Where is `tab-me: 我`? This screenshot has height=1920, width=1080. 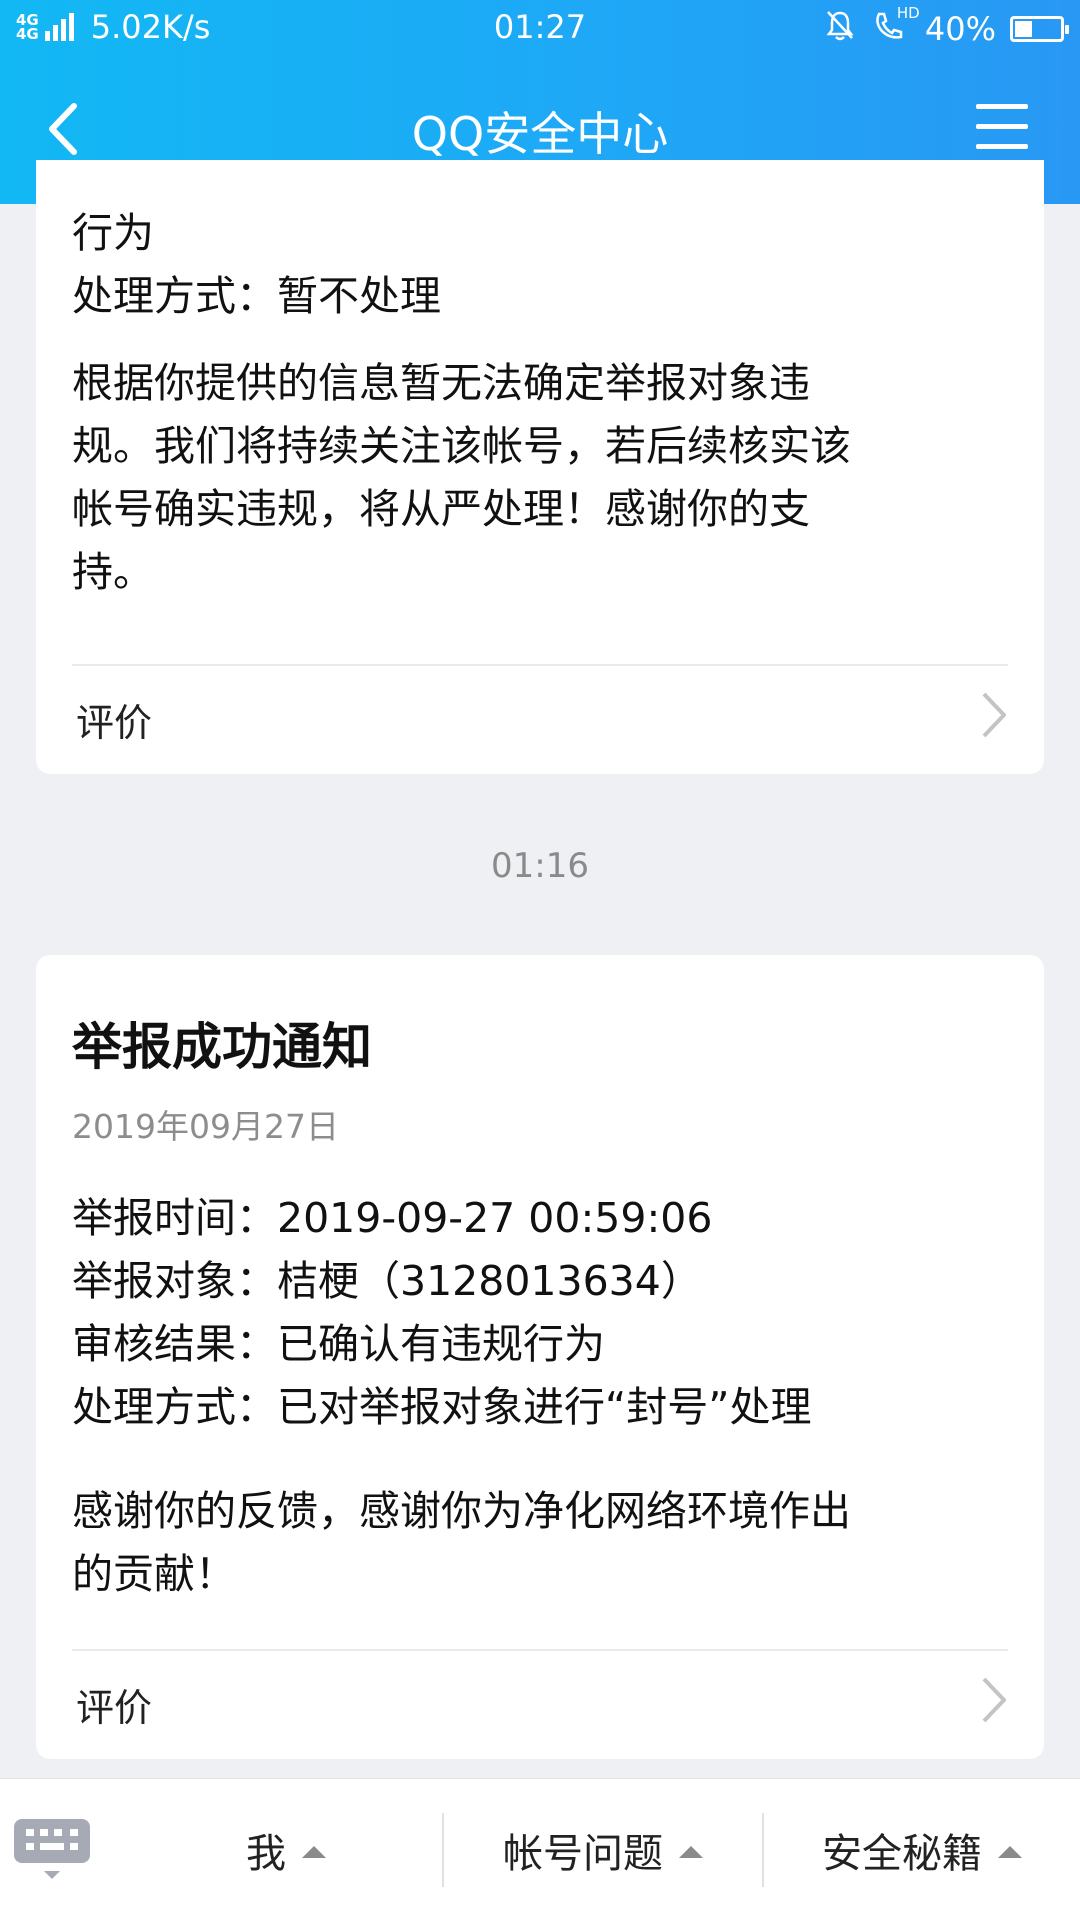
tab-me: 我 is located at coordinates (286, 1849).